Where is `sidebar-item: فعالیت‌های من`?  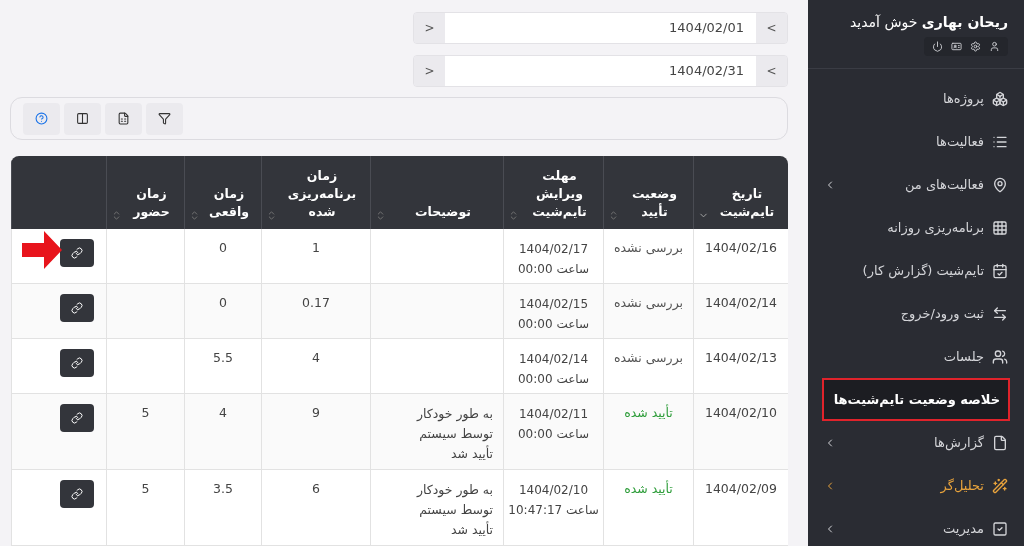 sidebar-item: فعالیت‌های من is located at coordinates (916, 184).